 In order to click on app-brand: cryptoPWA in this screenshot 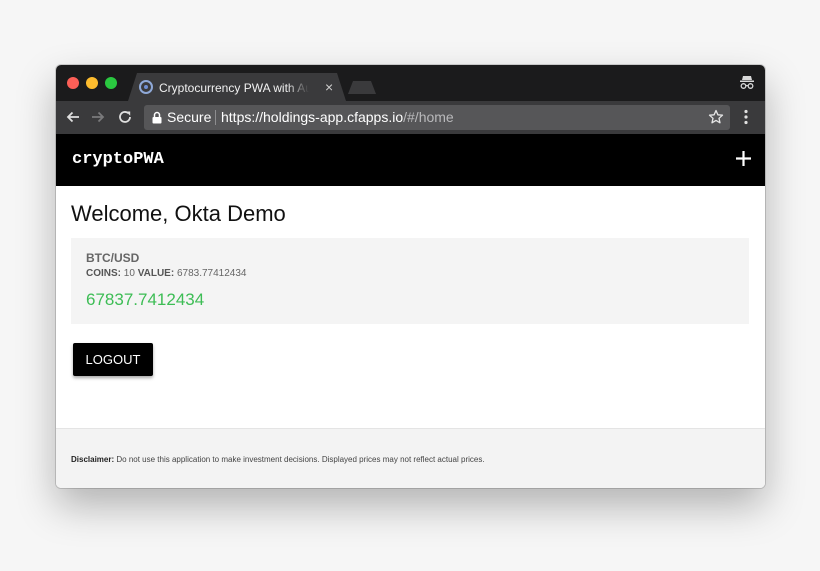, I will do `click(118, 160)`.